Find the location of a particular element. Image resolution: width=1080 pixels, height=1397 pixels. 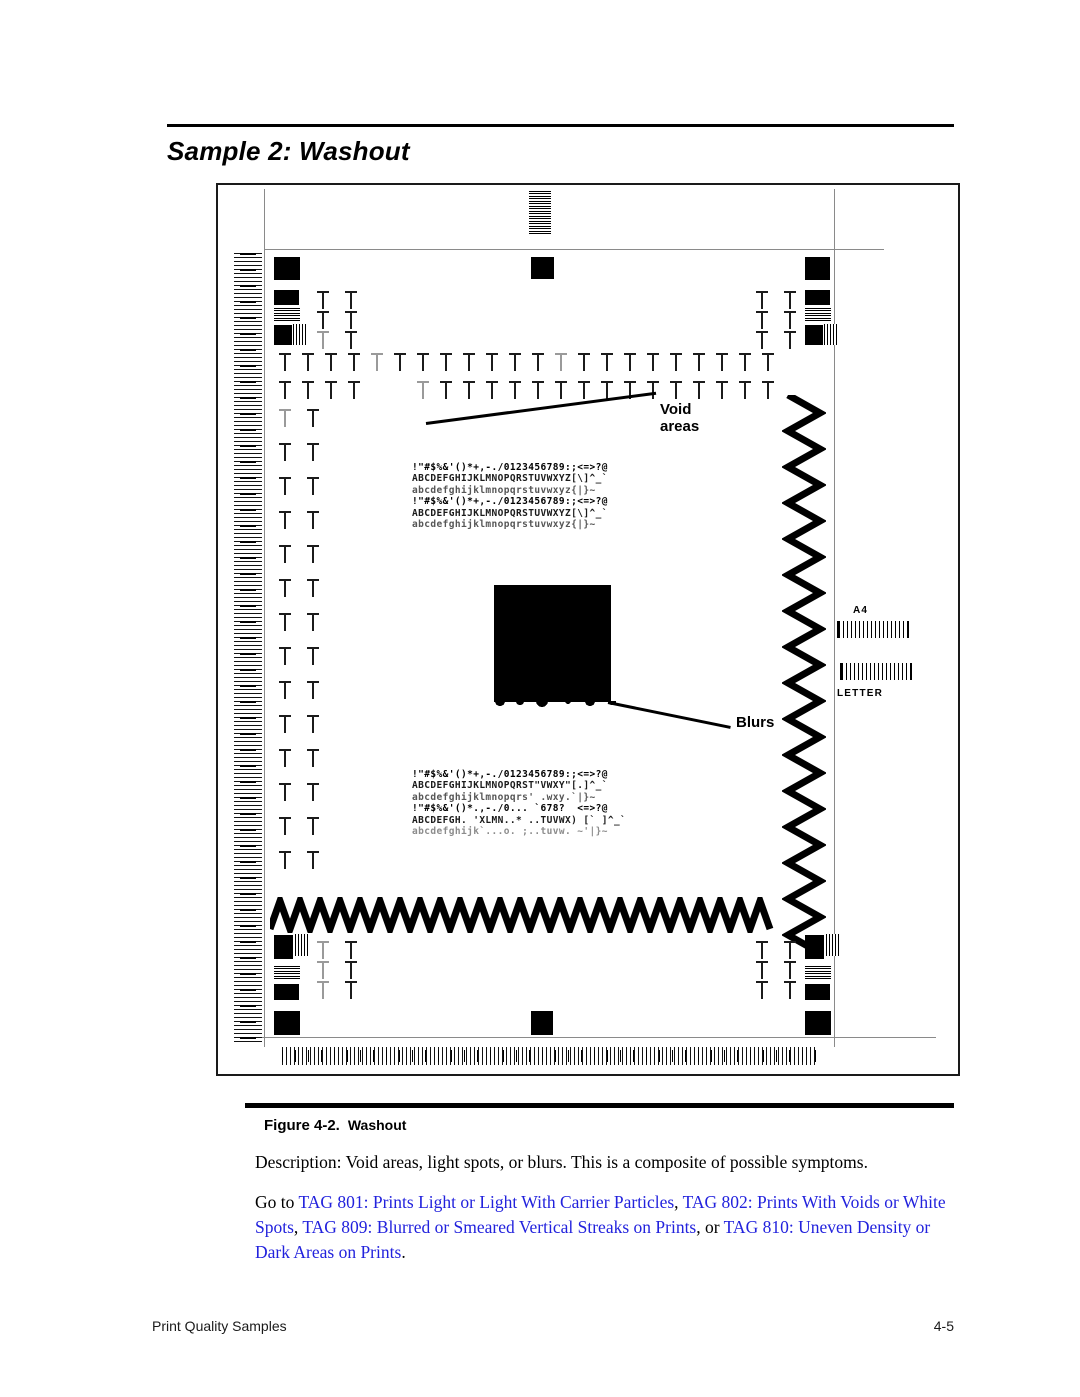

barcode-block-bl is located at coordinates (287, 973).